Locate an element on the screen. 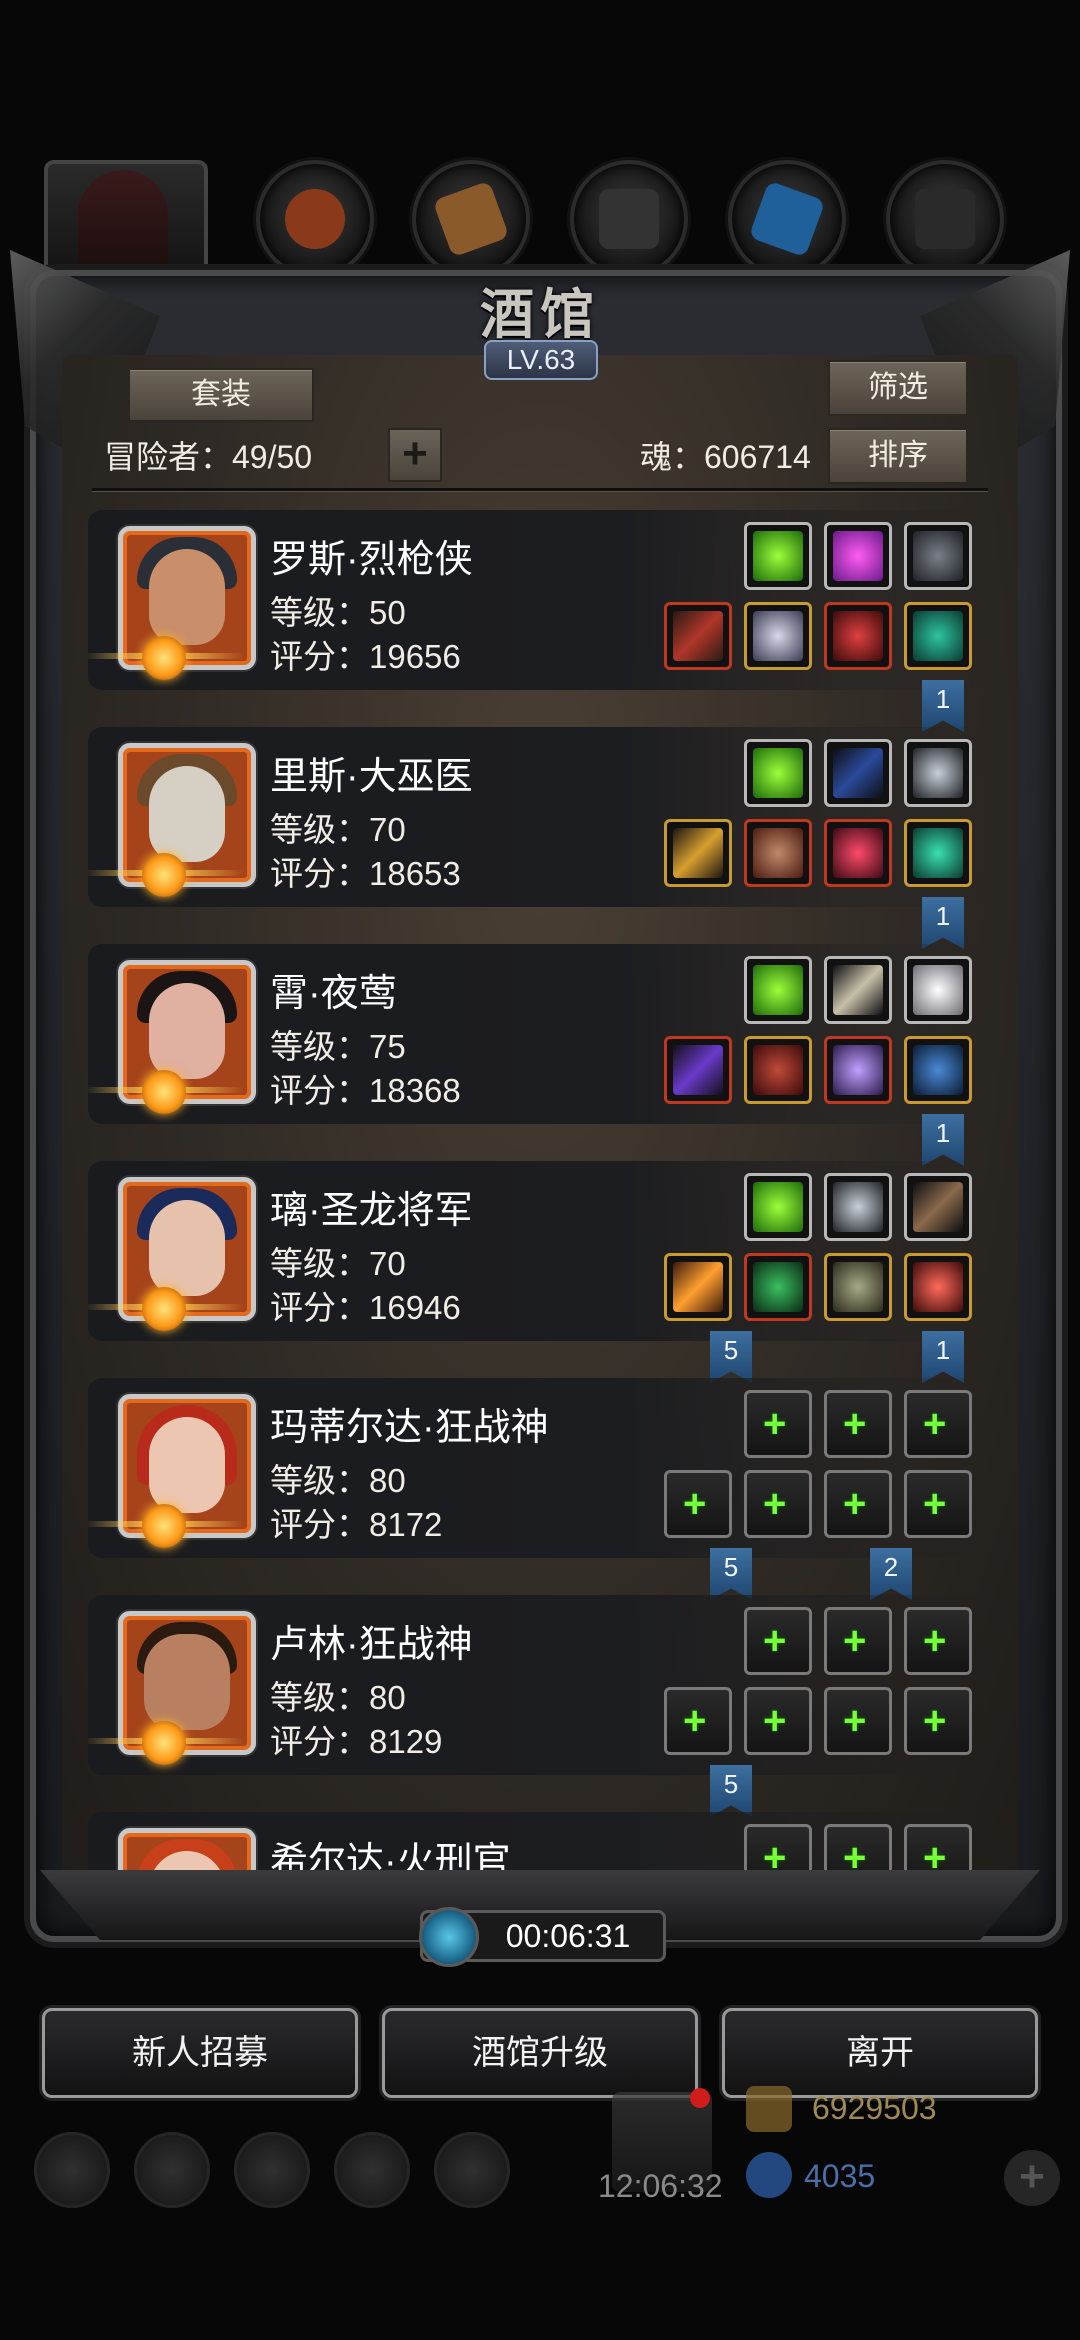 The height and width of the screenshot is (2340, 1080). mail-icon is located at coordinates (372, 2170).